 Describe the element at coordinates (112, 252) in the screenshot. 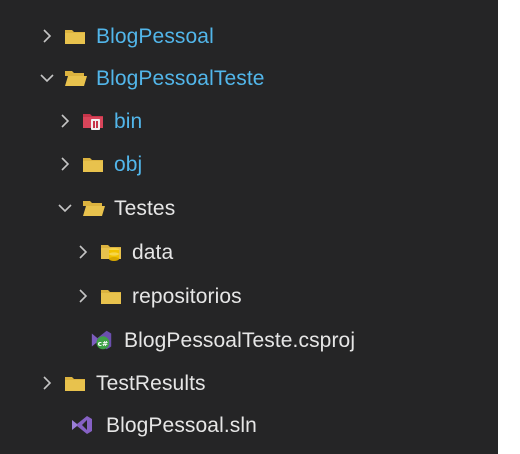

I see `folder-database-icon` at that location.